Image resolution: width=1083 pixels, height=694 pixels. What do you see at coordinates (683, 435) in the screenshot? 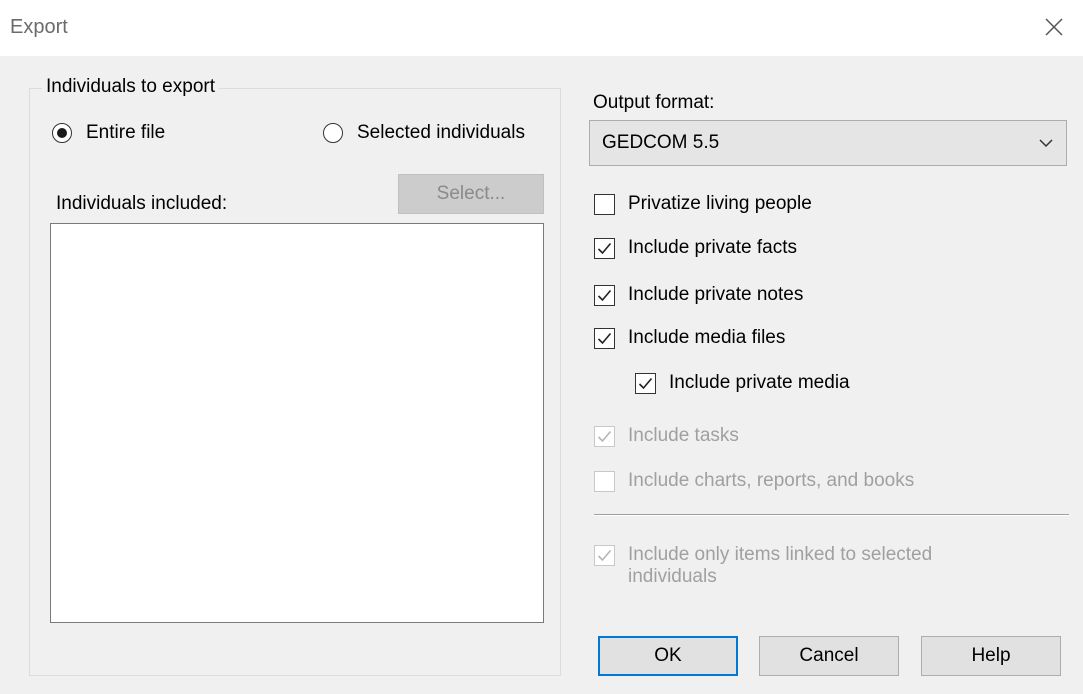
I see `include-tasks-label: Include tasks` at bounding box center [683, 435].